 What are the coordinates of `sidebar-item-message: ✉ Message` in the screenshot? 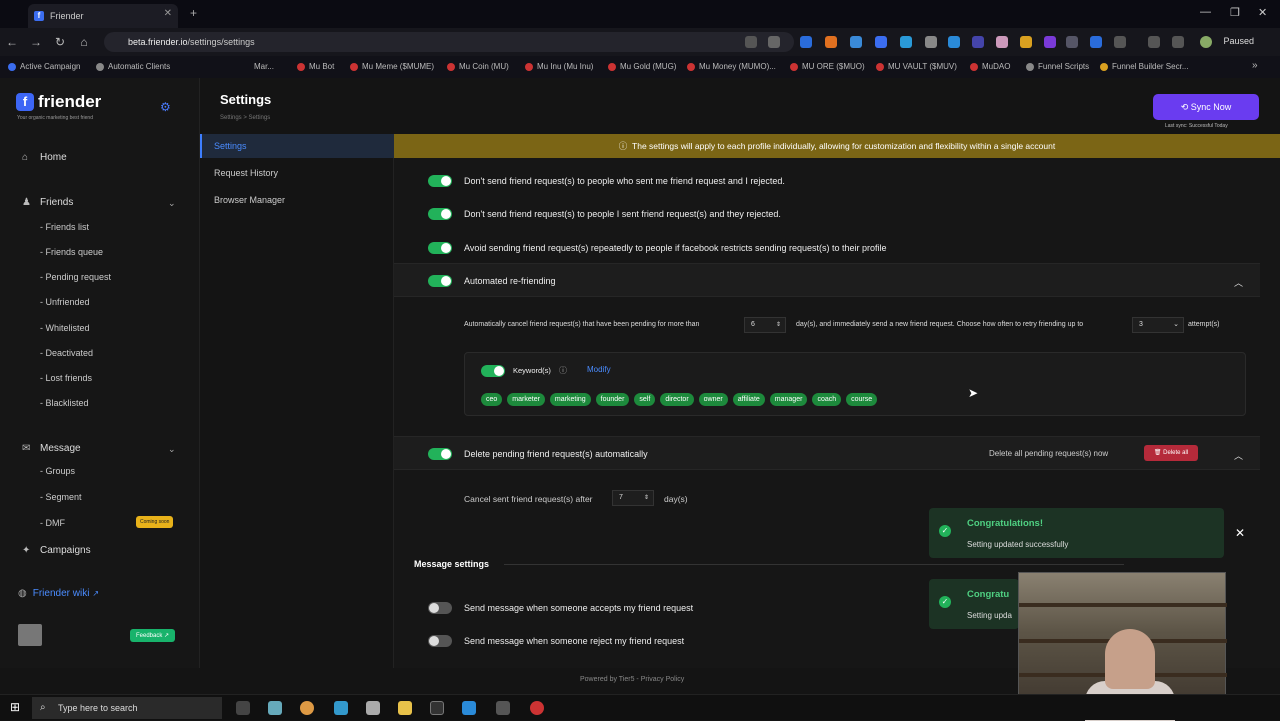 It's located at (51, 448).